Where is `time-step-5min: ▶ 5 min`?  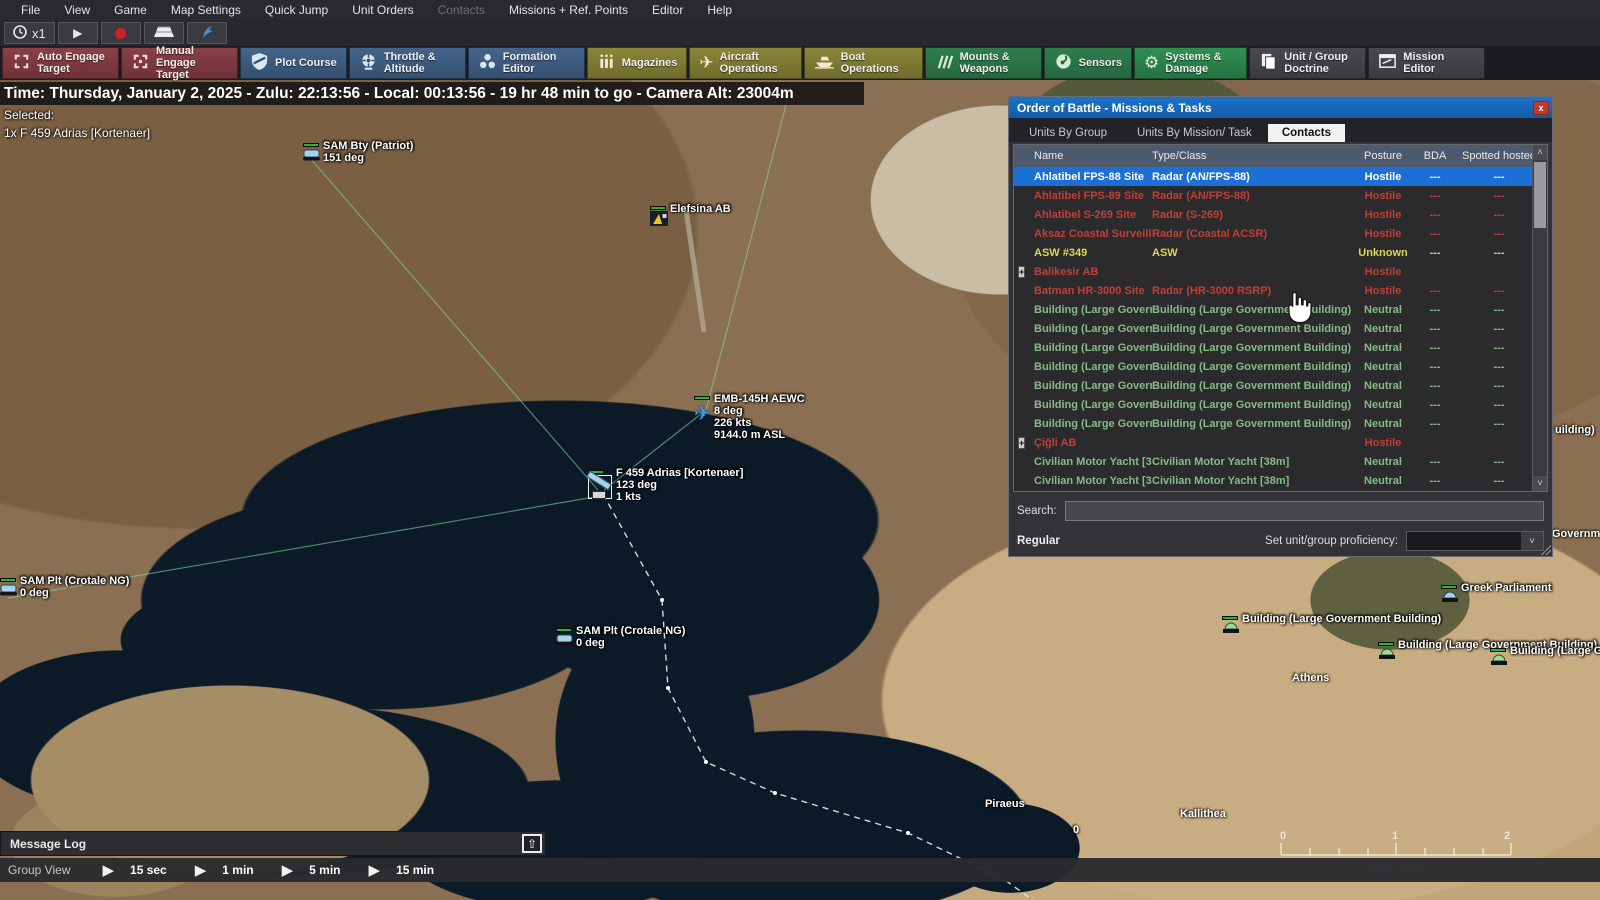 time-step-5min: ▶ 5 min is located at coordinates (311, 870).